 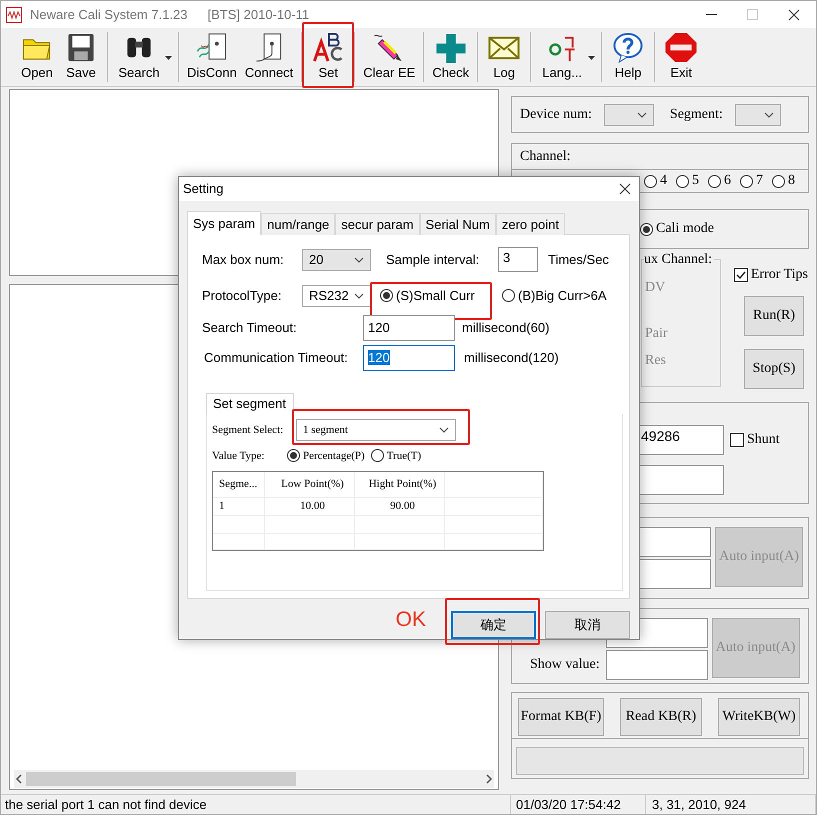 I want to click on check-icon, so click(x=741, y=275).